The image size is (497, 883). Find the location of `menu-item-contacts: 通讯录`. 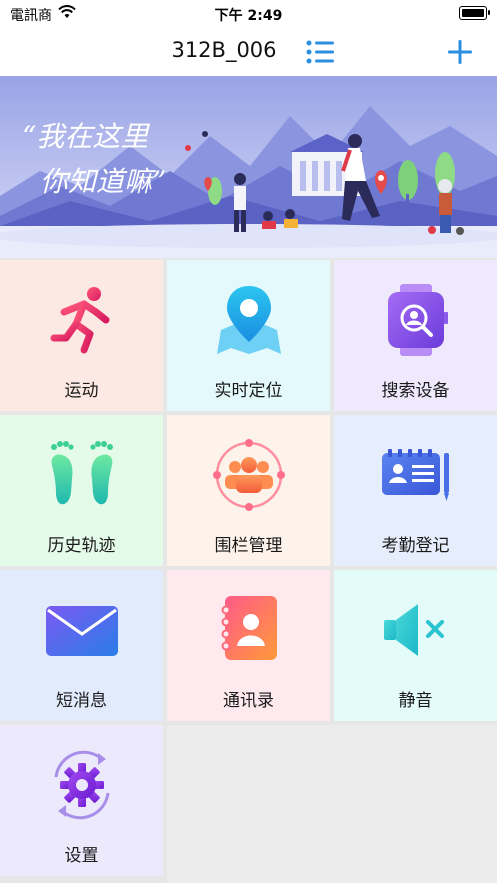

menu-item-contacts: 通讯录 is located at coordinates (248, 645).